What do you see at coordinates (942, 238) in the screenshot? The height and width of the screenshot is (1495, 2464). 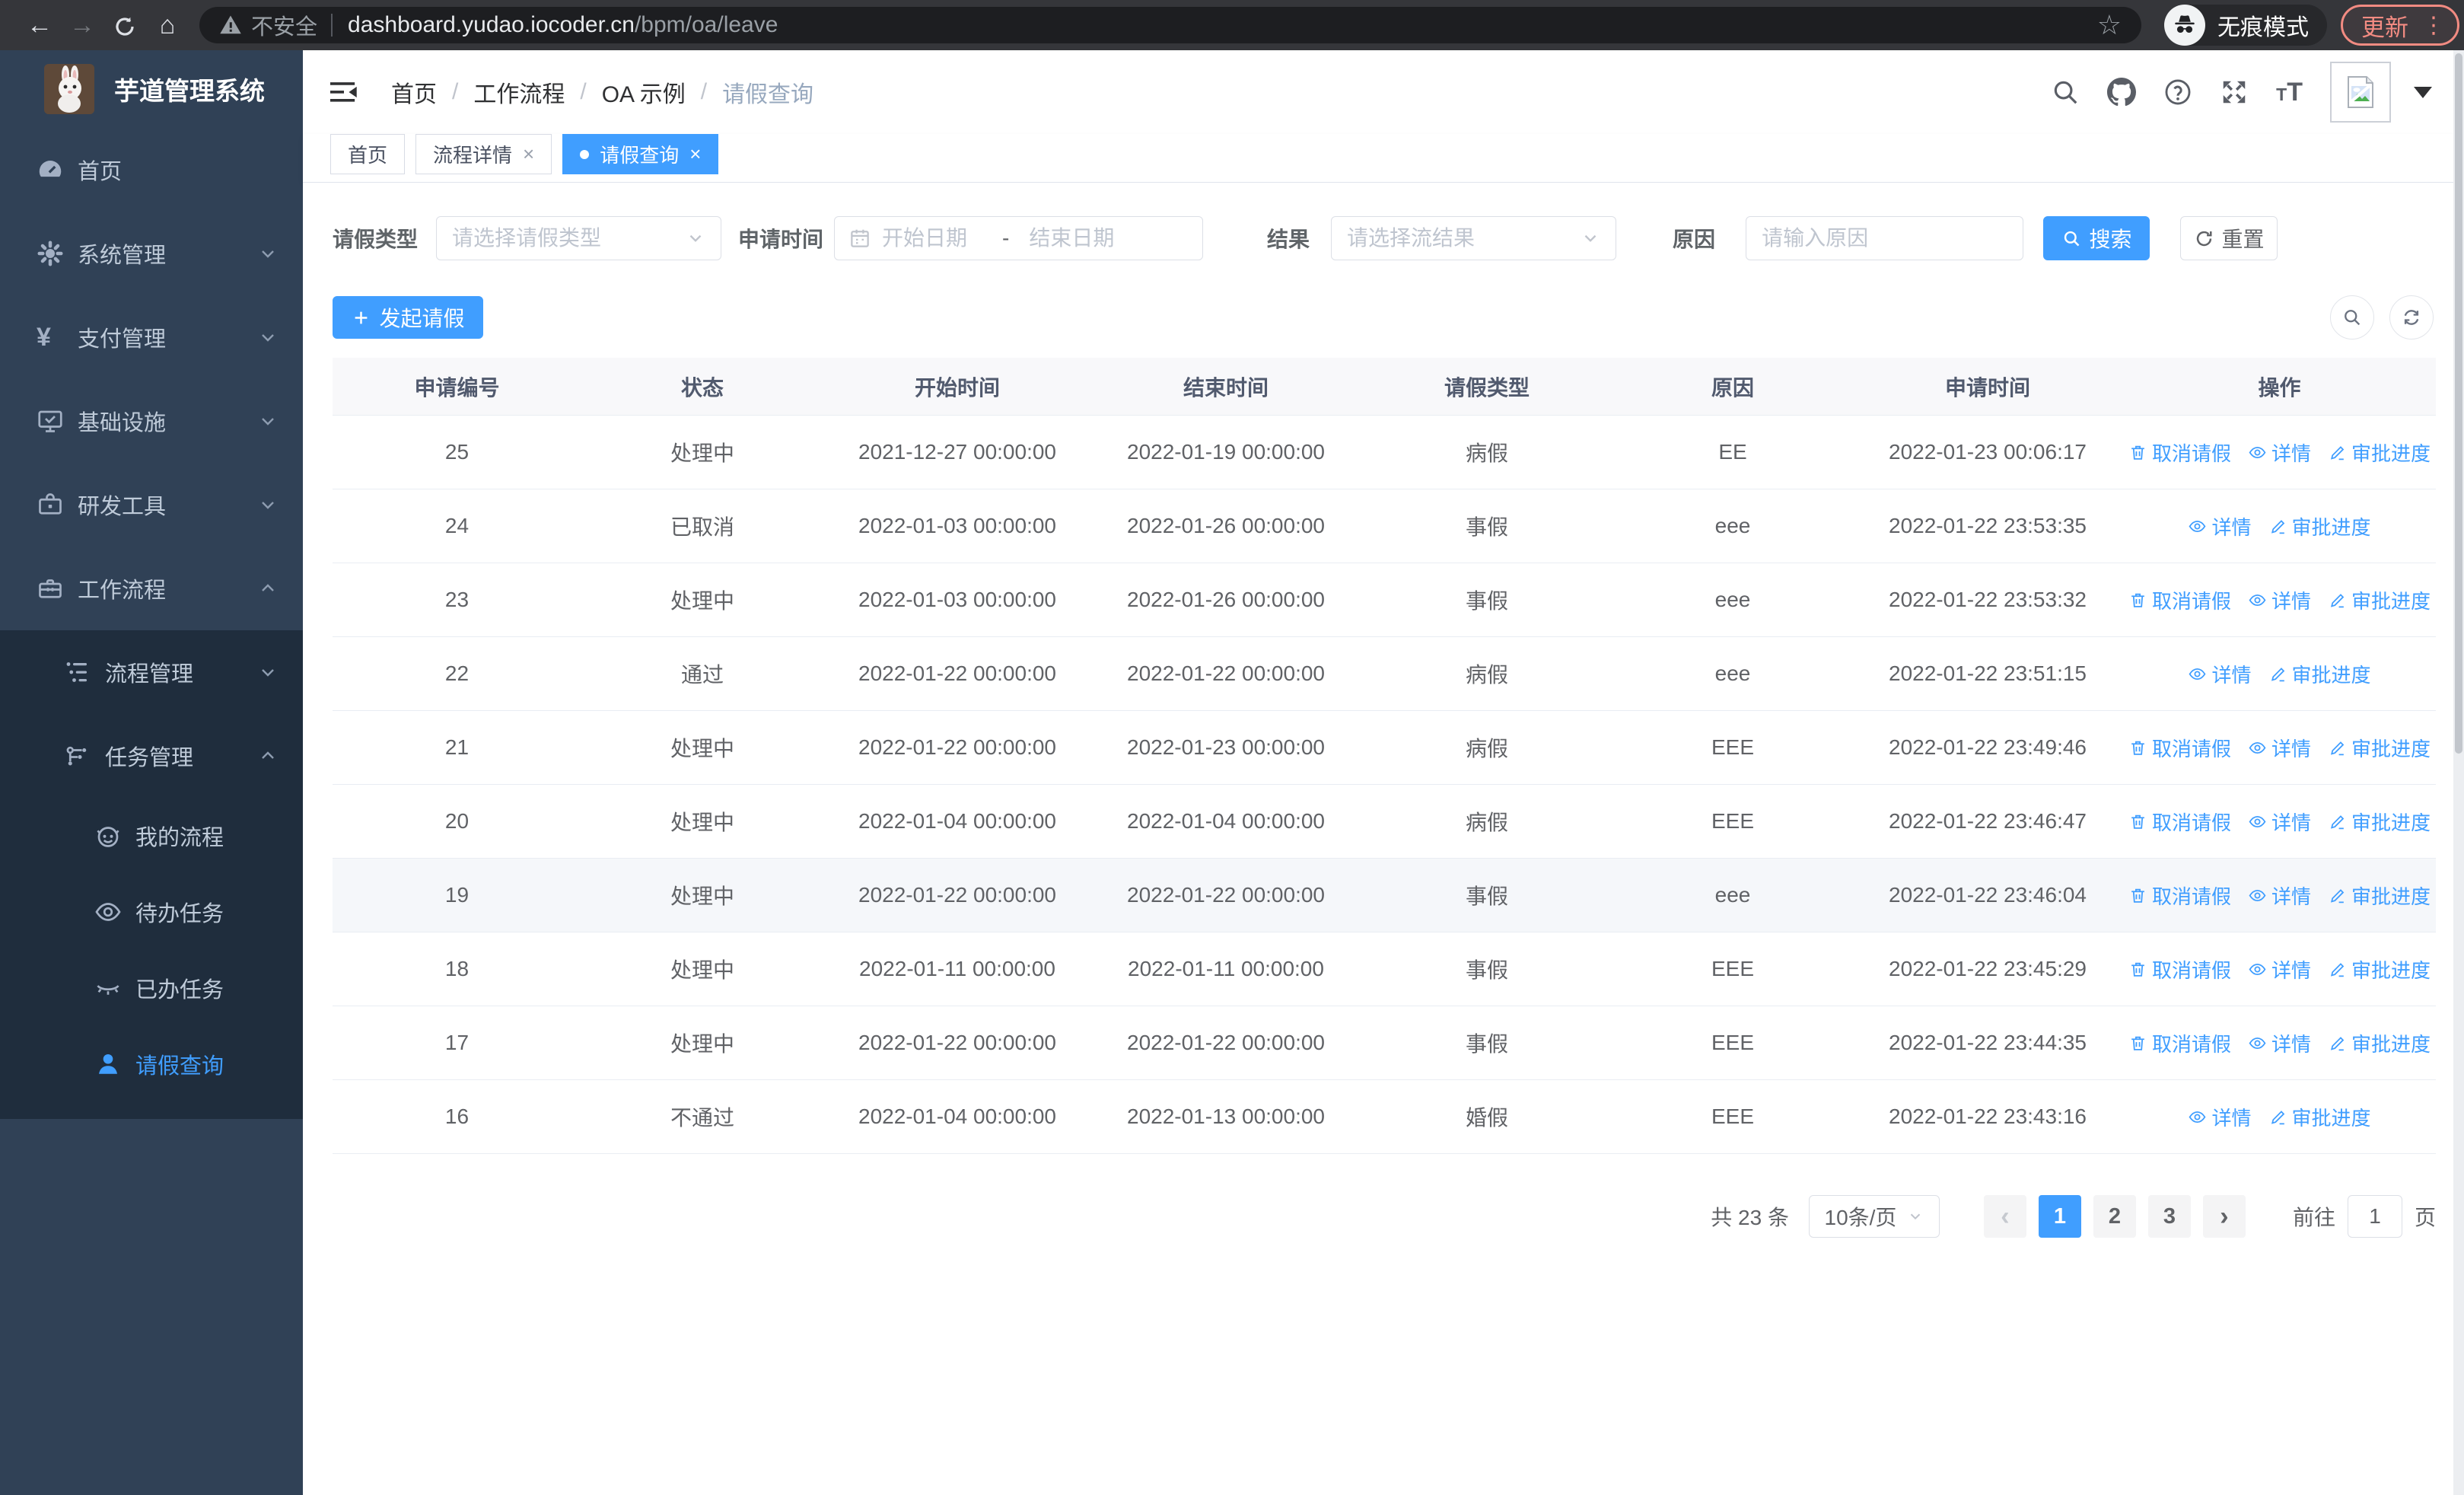 I see `date-start-input` at bounding box center [942, 238].